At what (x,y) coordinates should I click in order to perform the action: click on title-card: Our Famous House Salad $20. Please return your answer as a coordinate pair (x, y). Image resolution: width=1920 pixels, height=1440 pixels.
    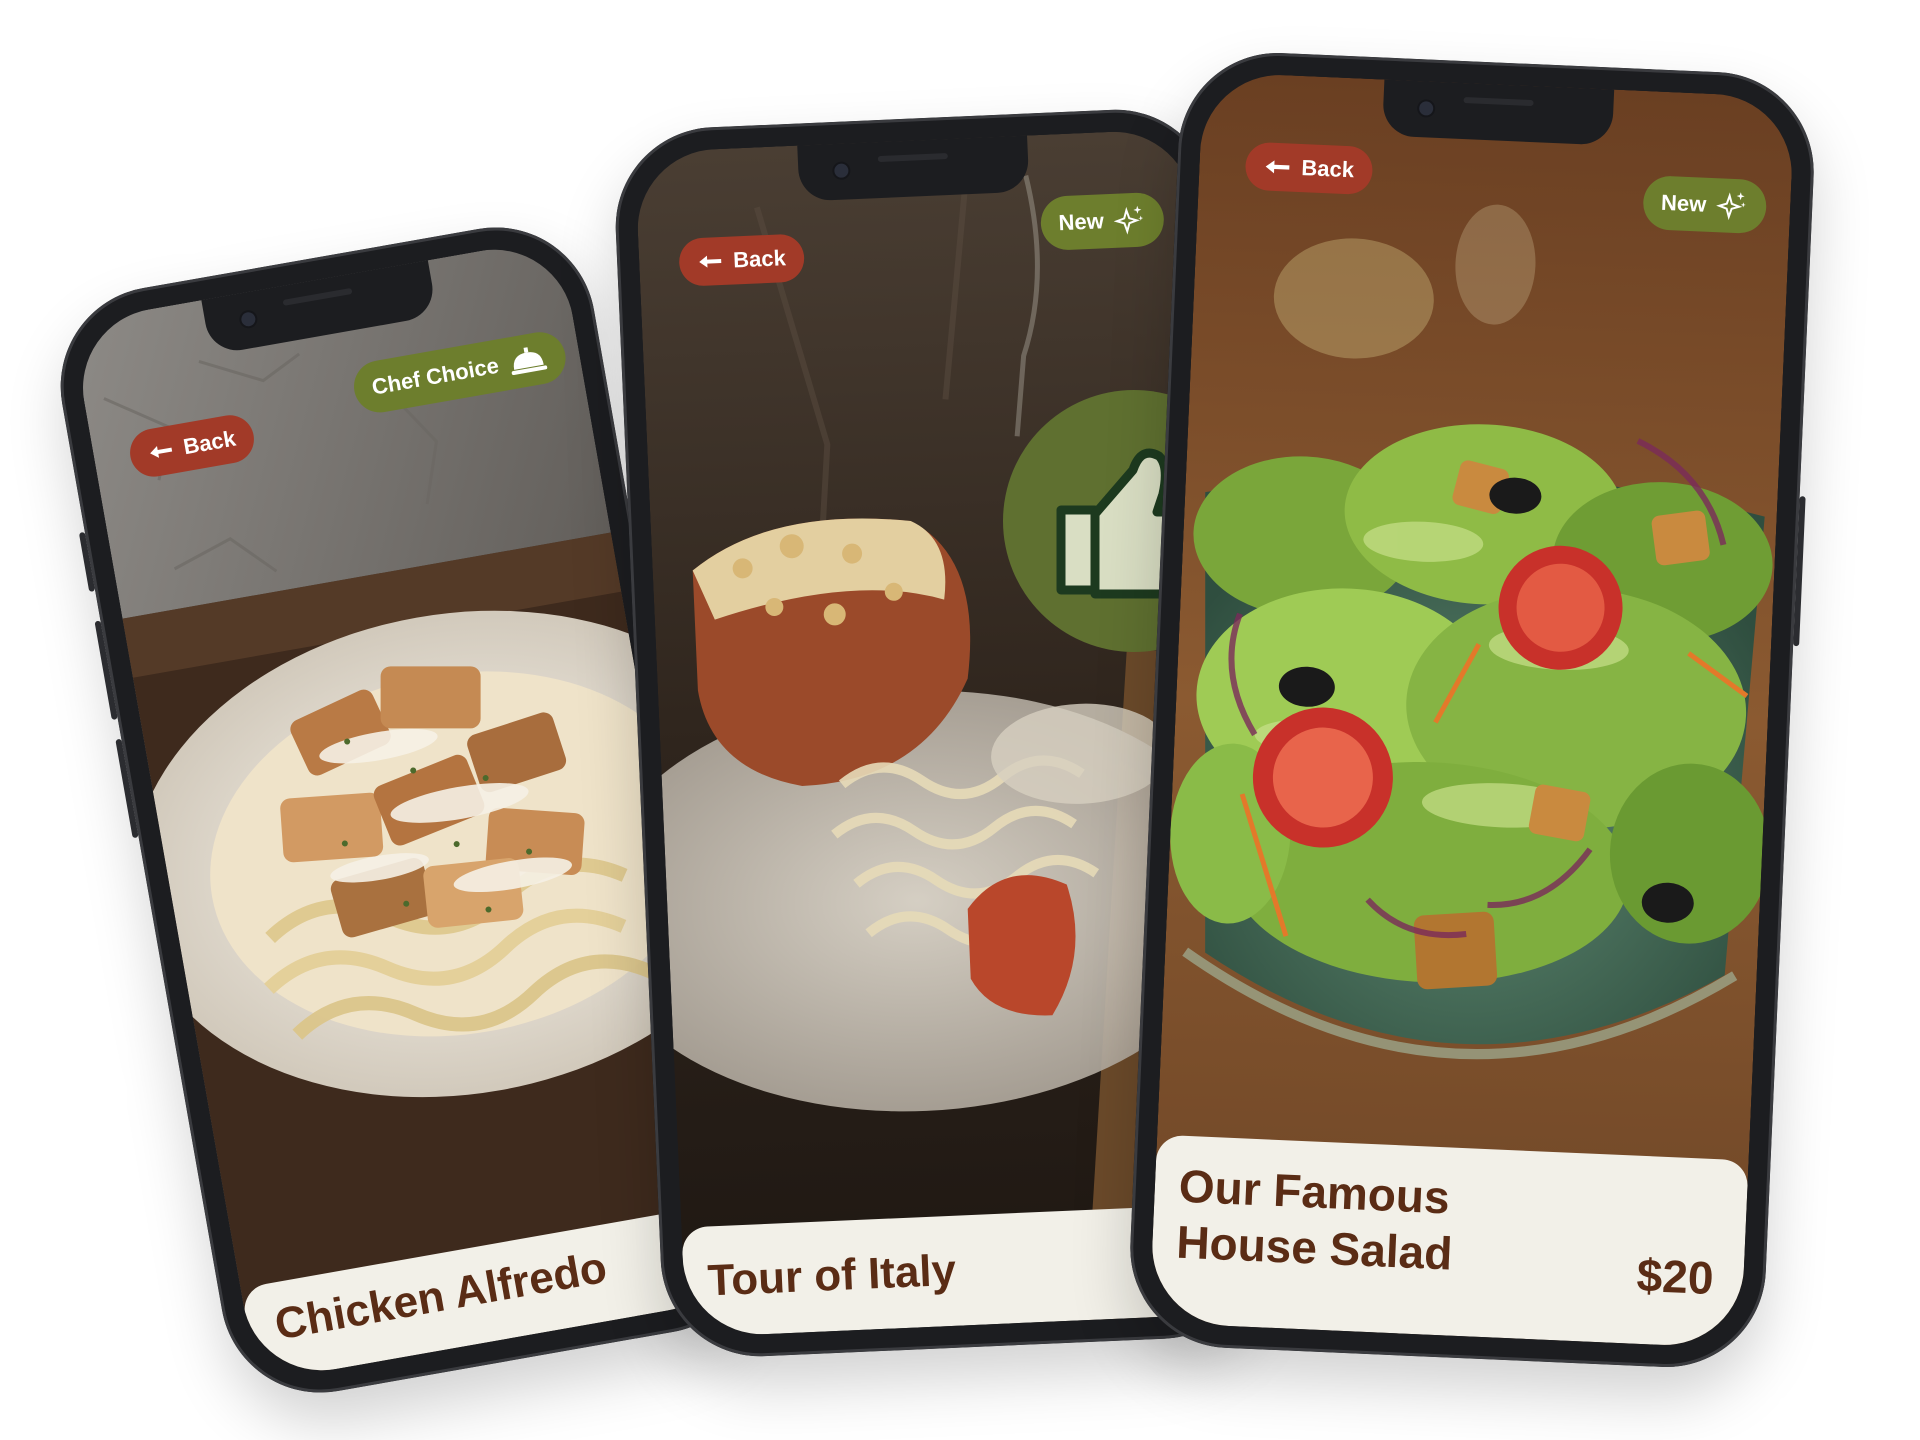
    Looking at the image, I should click on (1448, 1241).